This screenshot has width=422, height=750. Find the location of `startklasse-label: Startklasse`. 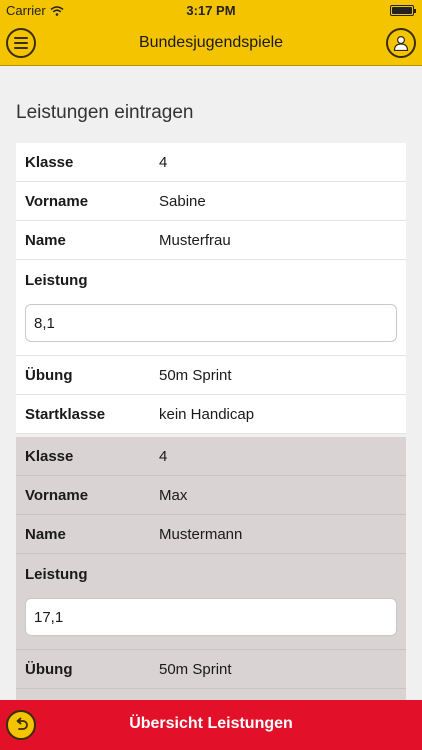

startklasse-label: Startklasse is located at coordinates (65, 414).